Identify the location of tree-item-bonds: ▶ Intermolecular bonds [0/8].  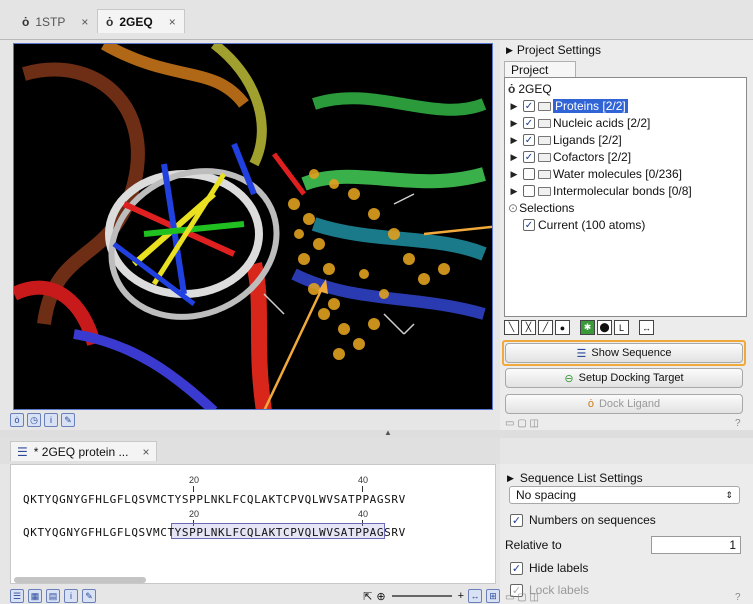
(600, 191).